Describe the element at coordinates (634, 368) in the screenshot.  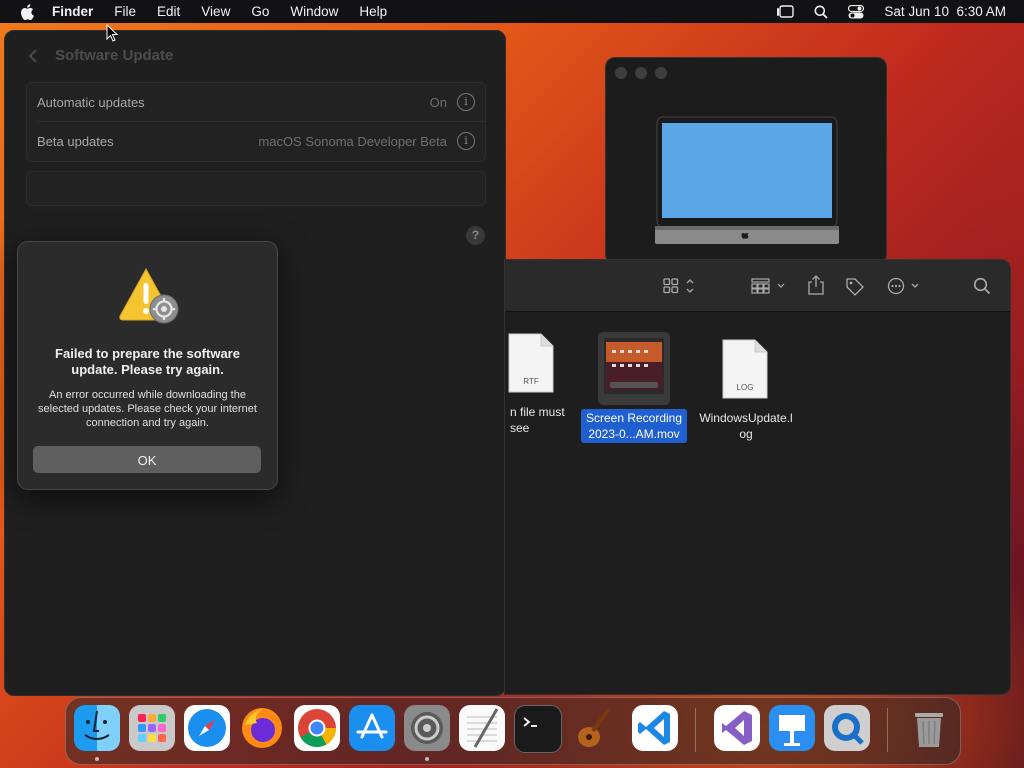
I see `video-thumbnail` at that location.